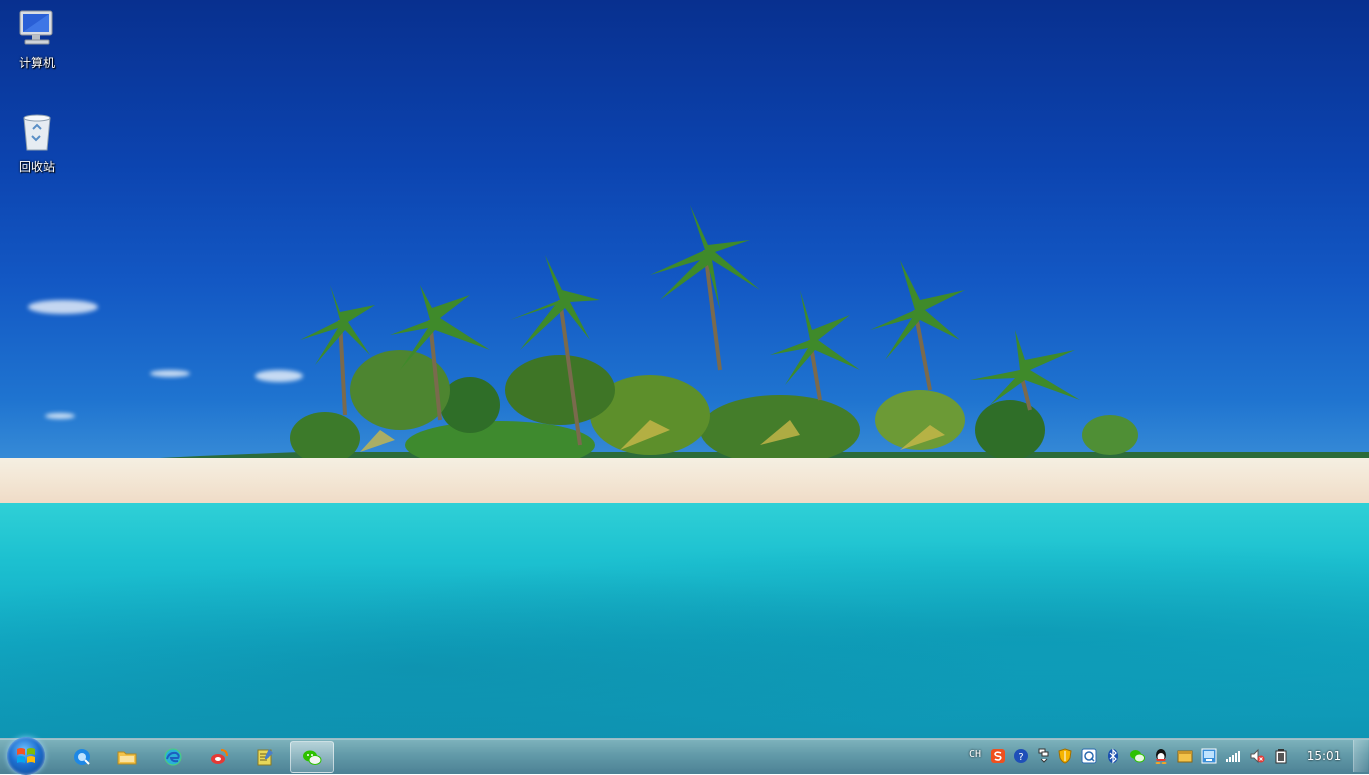 Image resolution: width=1369 pixels, height=775 pixels. I want to click on weibo-icon, so click(219, 756).